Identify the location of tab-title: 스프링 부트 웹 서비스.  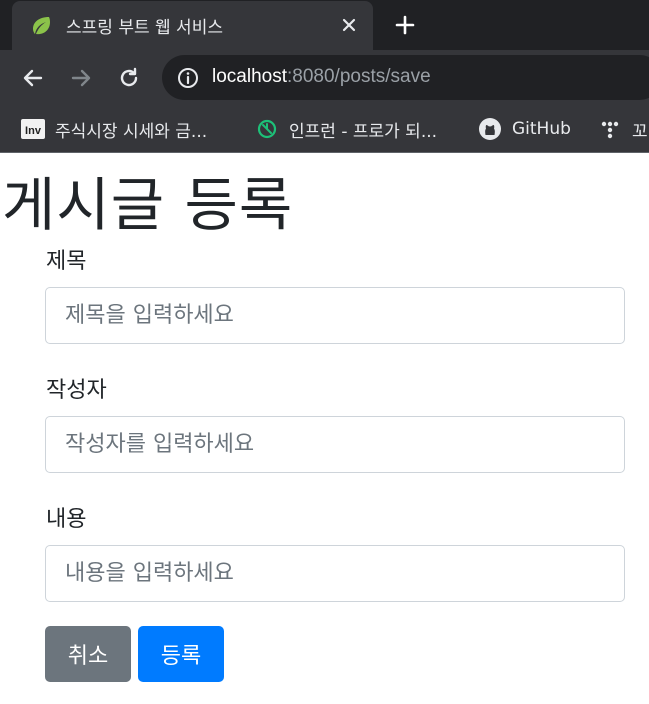
(144, 28).